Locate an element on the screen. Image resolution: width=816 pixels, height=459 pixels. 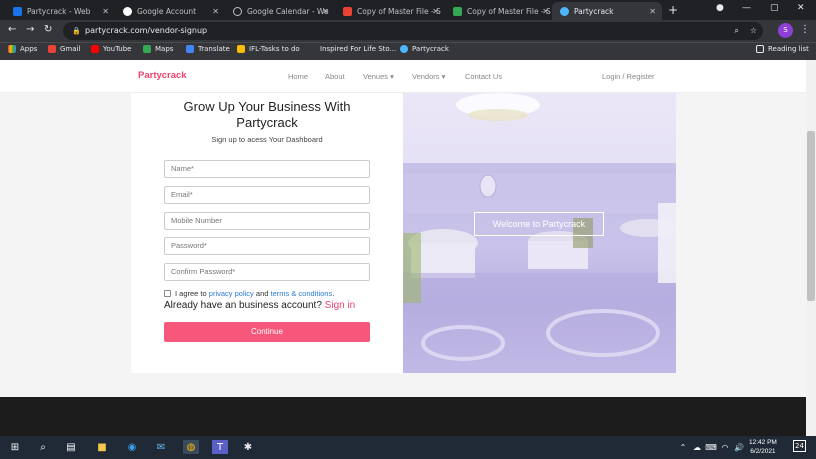
partycrack-favicon-icon is located at coordinates (564, 11).